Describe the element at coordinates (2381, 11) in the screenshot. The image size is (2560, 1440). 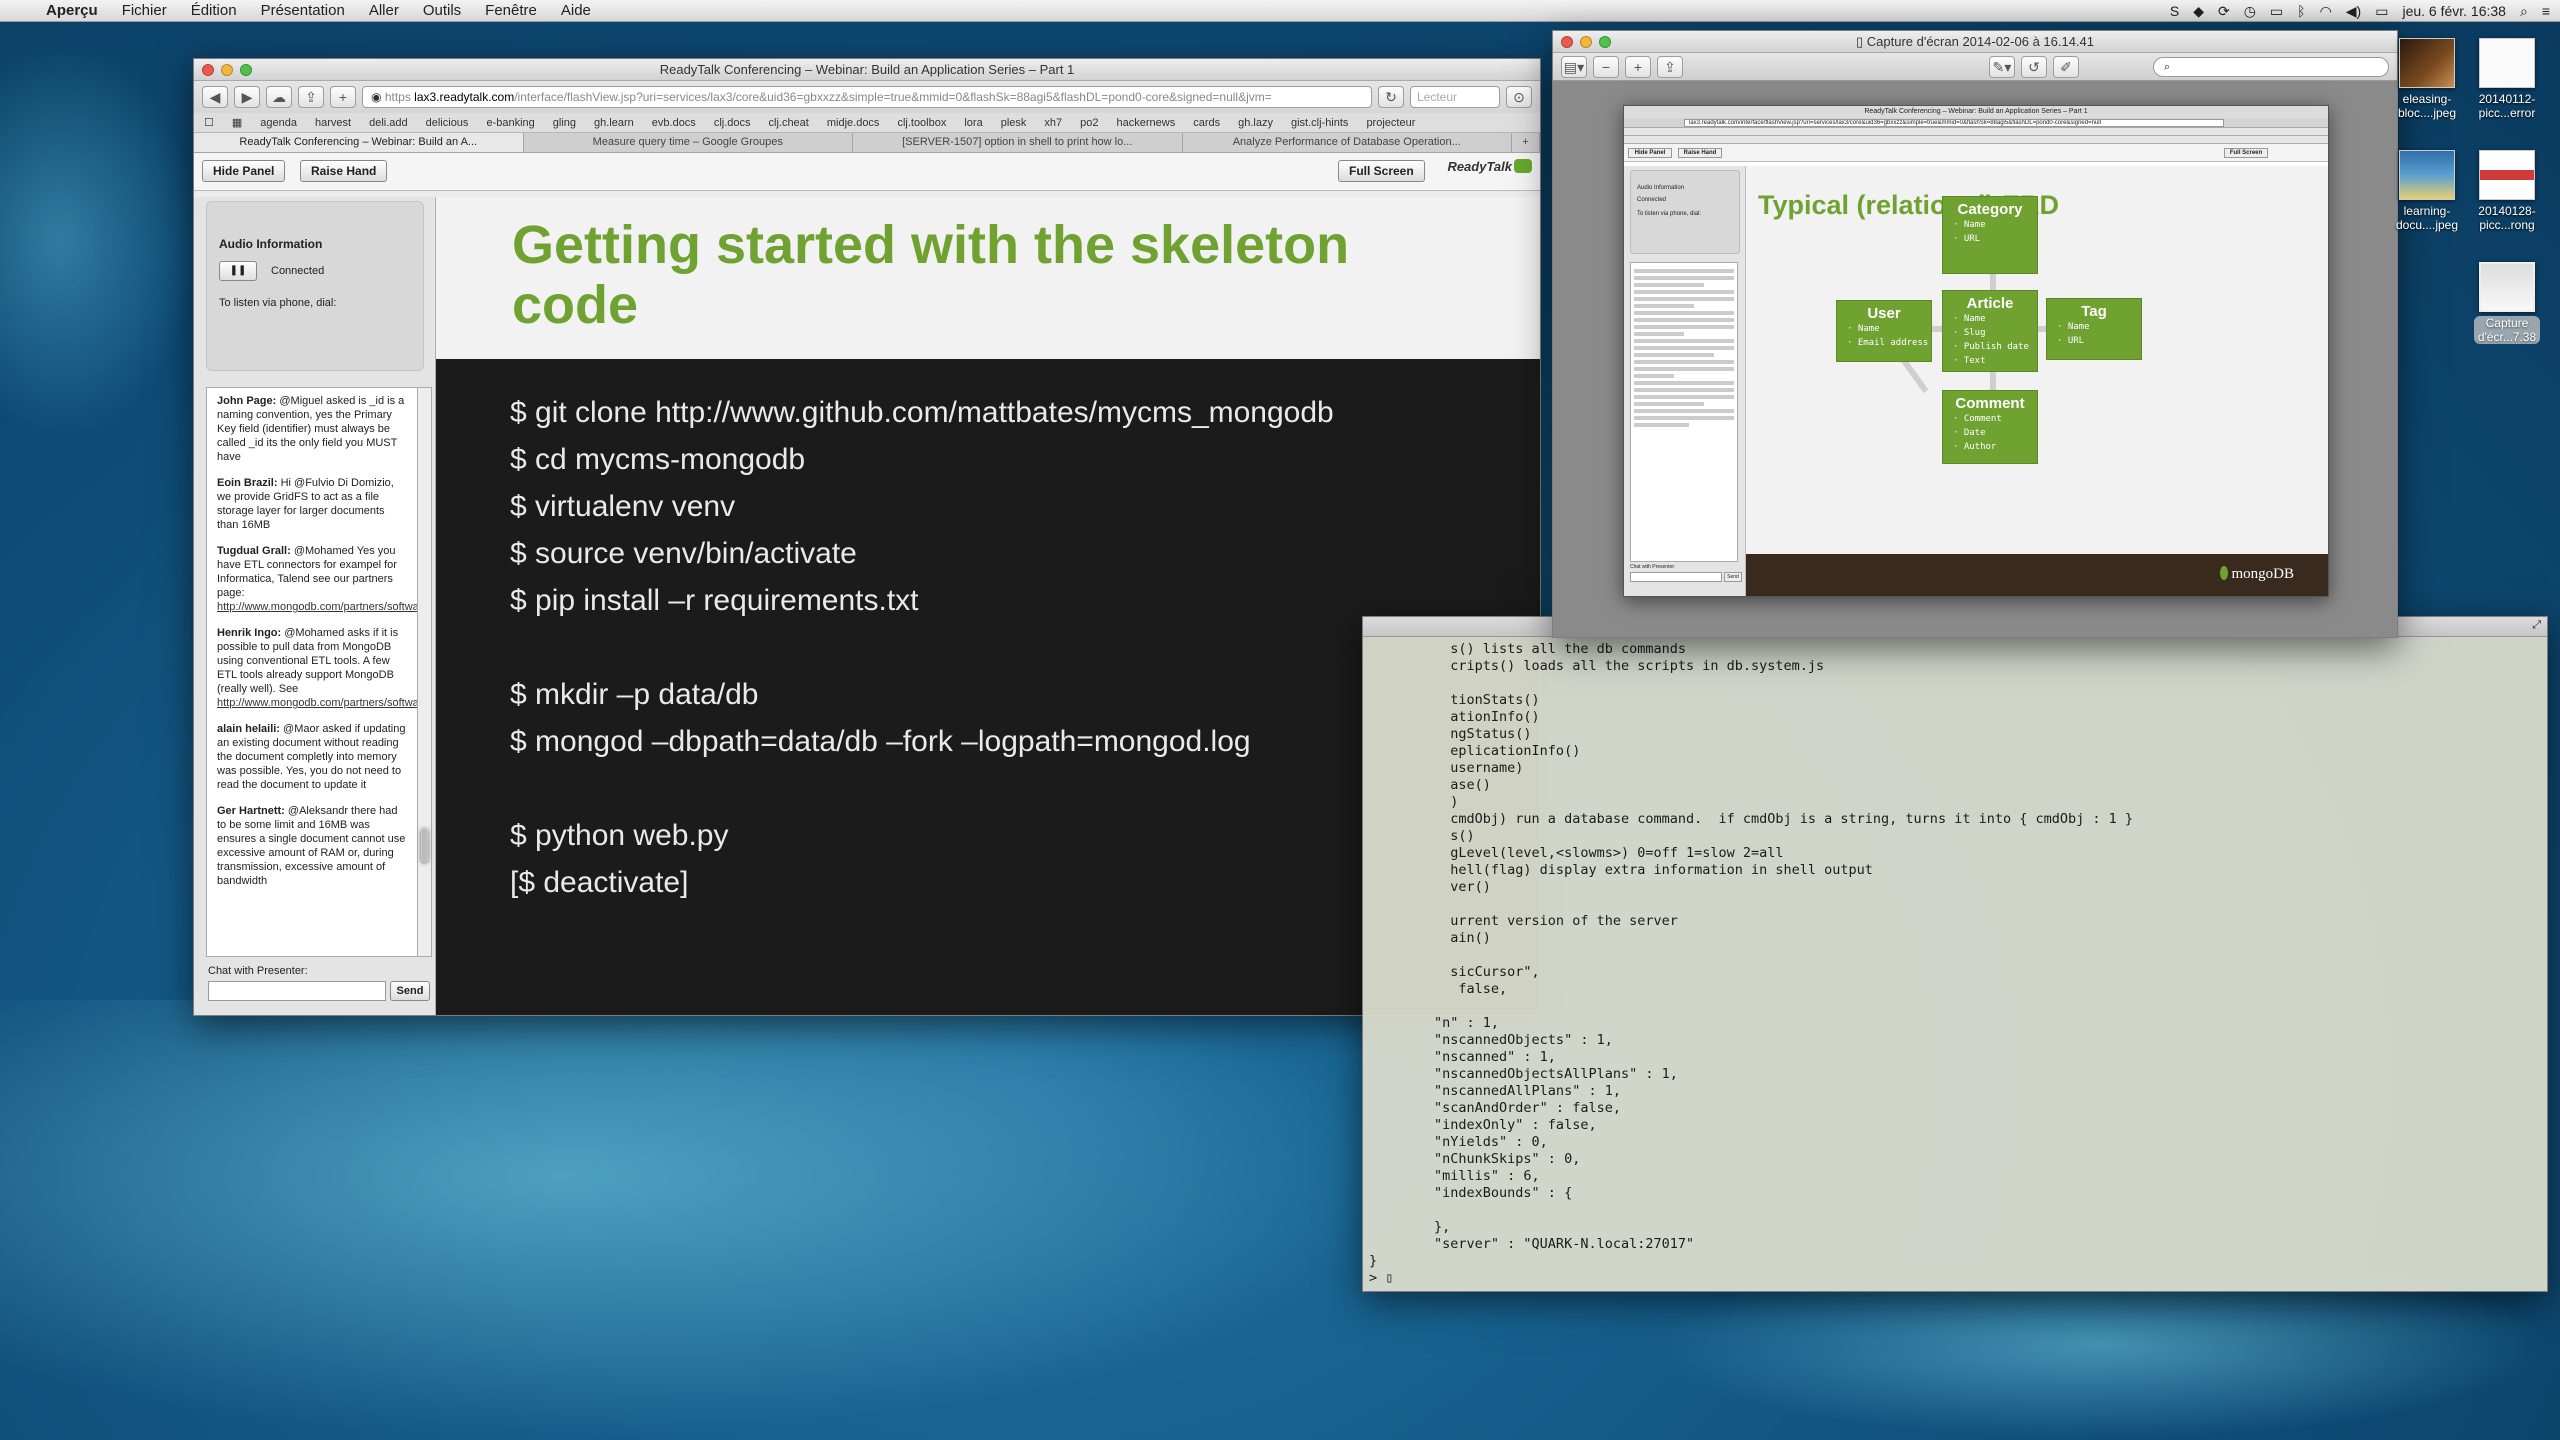
I see `battery-icon: ▭` at that location.